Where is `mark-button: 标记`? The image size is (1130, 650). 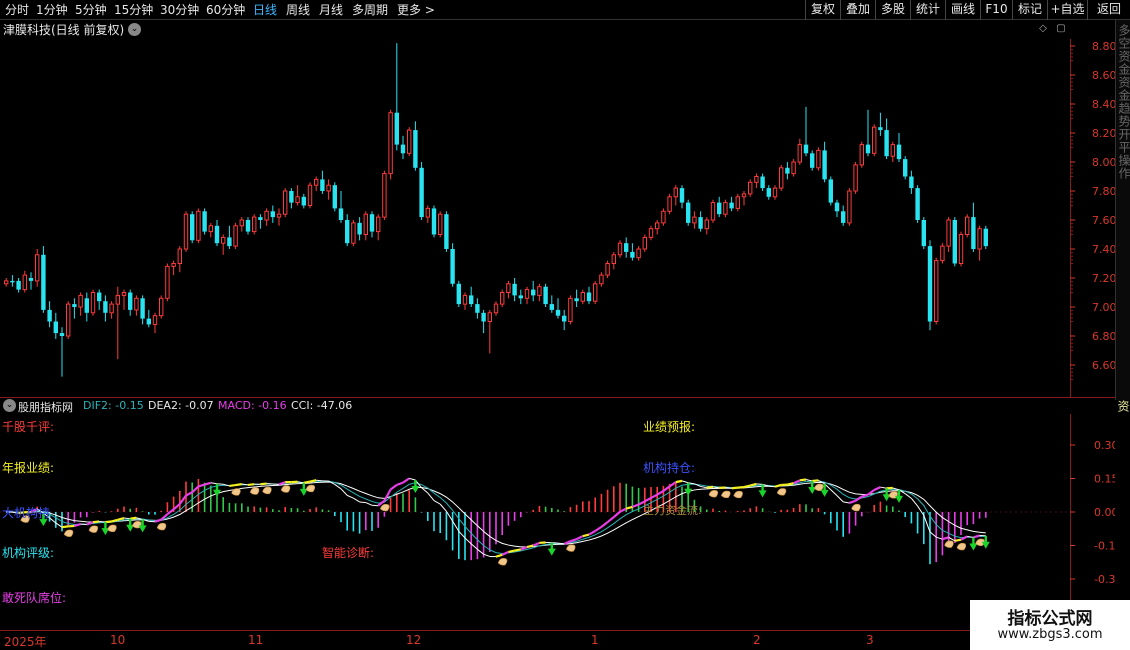
mark-button: 标记 is located at coordinates (1029, 10).